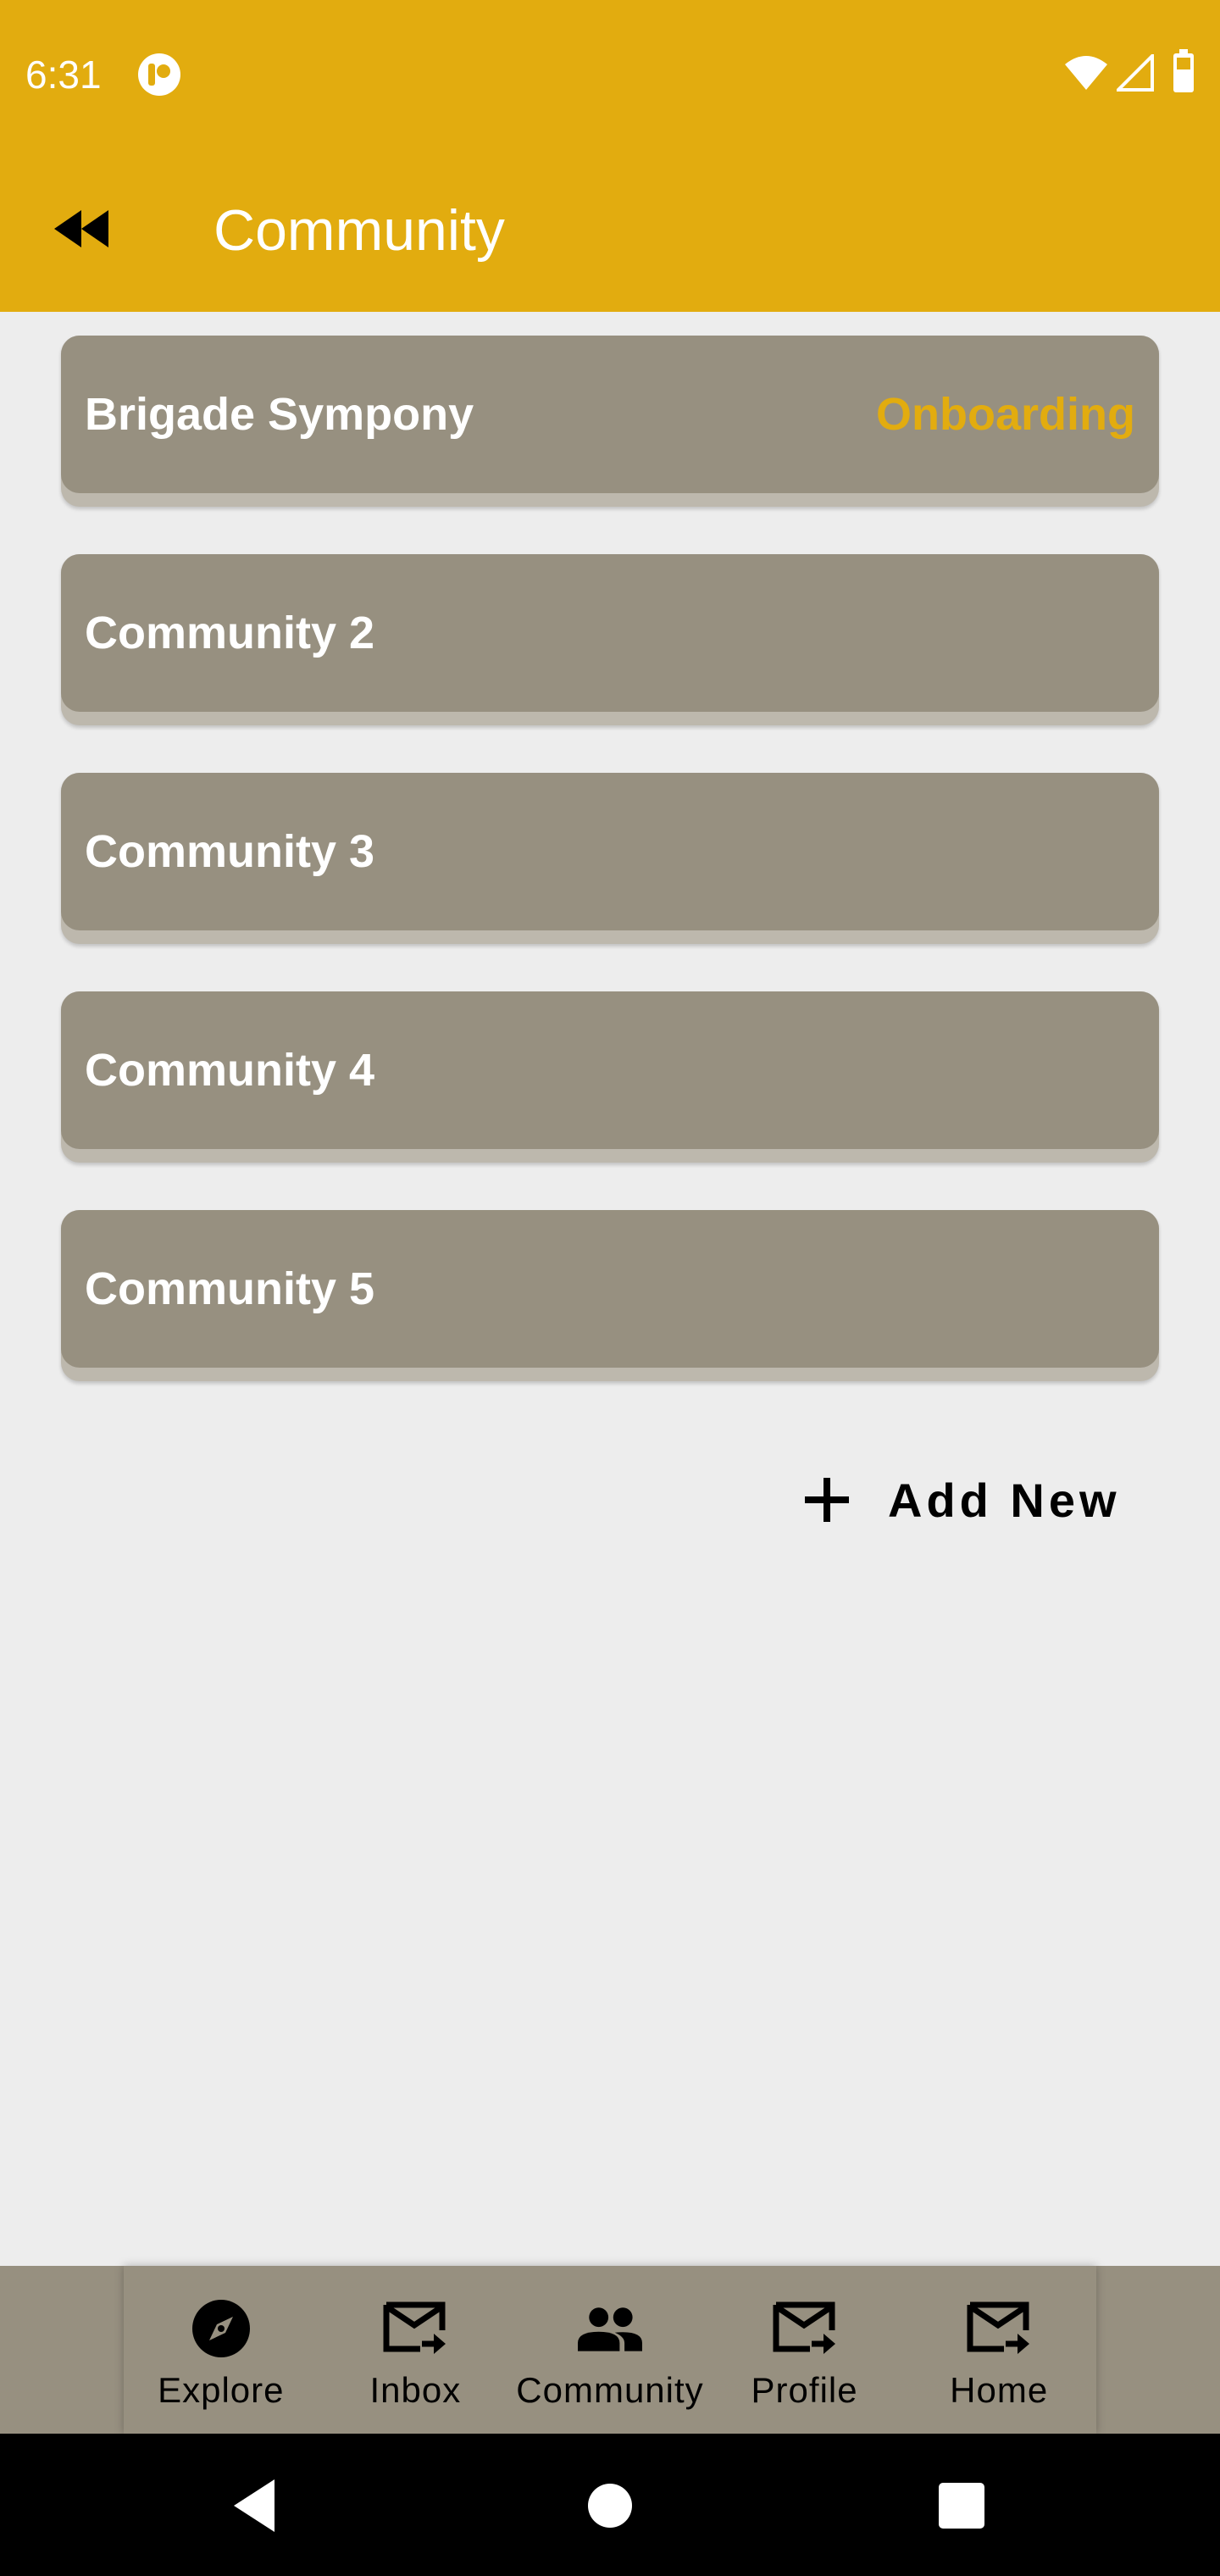 This screenshot has width=1220, height=2576. I want to click on status-time: 6:31, so click(63, 75).